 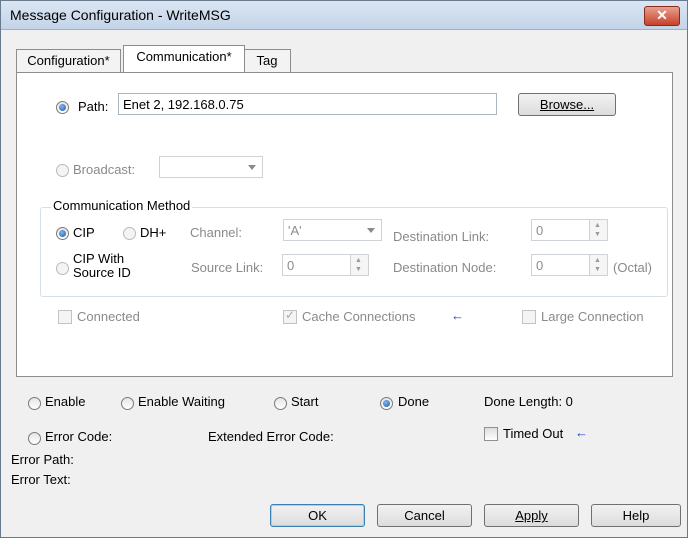 What do you see at coordinates (307, 104) in the screenshot?
I see `path-input: Enet 2, 192.168.0.75` at bounding box center [307, 104].